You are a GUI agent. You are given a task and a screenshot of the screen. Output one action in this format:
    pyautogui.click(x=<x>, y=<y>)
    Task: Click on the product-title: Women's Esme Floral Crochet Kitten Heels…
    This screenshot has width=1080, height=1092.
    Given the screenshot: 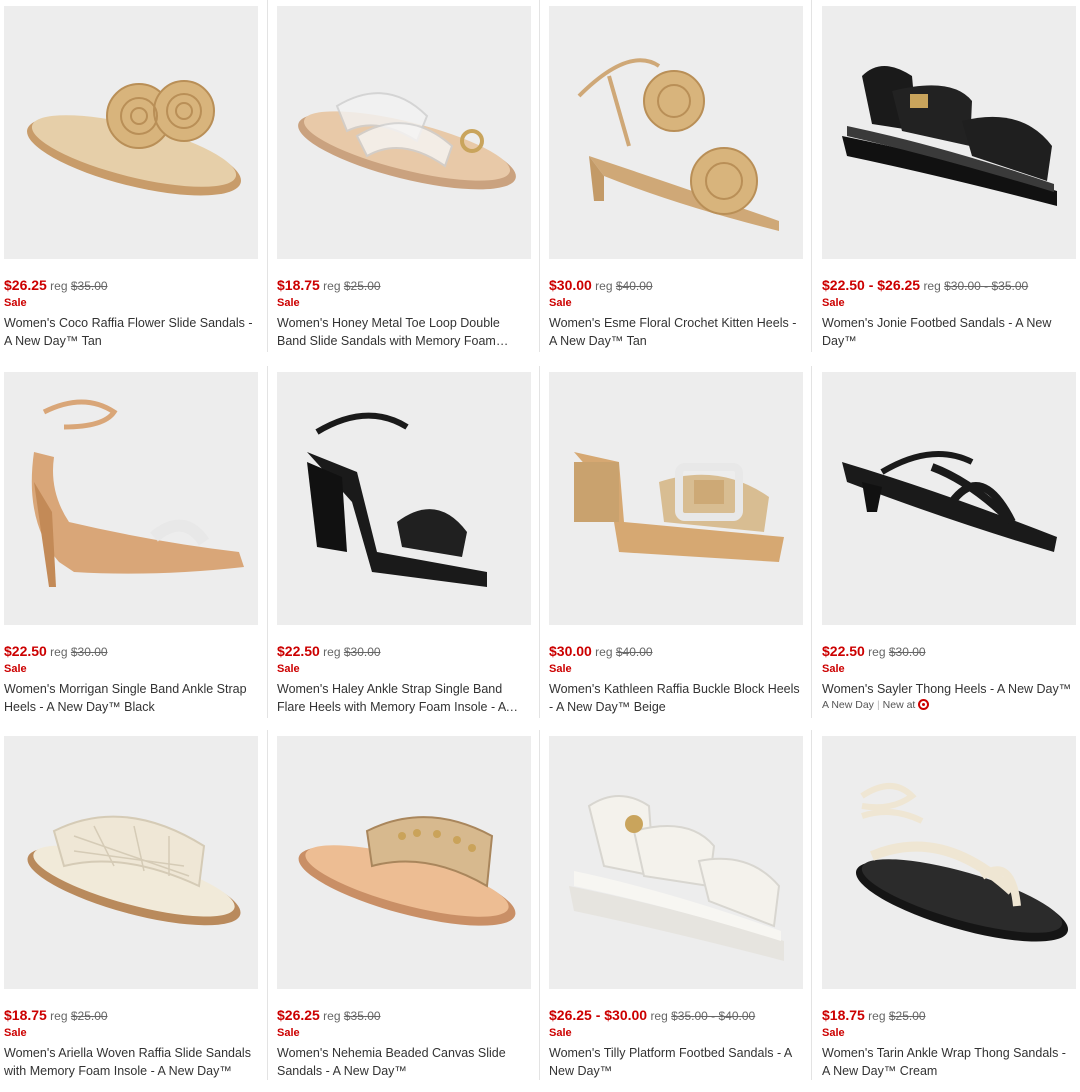 What is the action you would take?
    pyautogui.click(x=676, y=332)
    